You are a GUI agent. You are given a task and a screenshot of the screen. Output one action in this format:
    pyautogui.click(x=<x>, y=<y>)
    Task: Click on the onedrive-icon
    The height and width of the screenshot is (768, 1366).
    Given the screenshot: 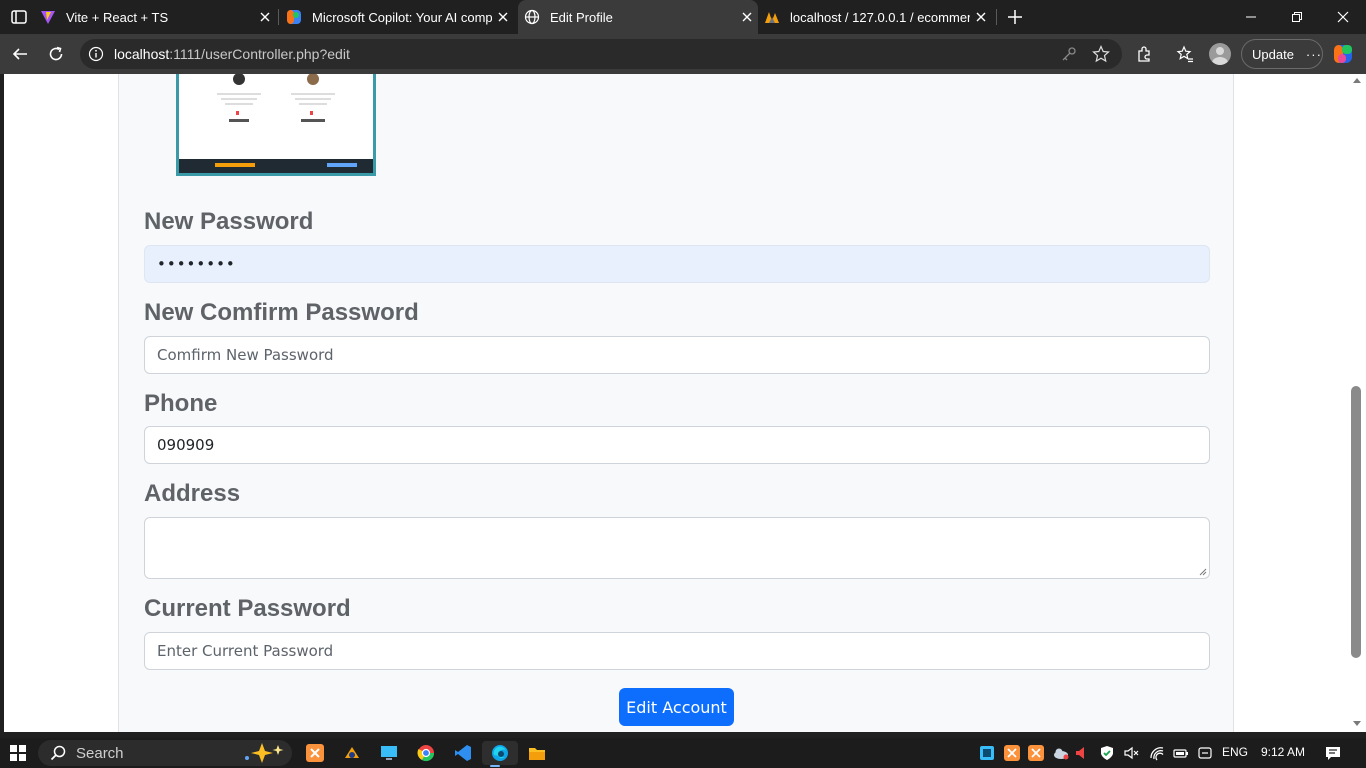 What is the action you would take?
    pyautogui.click(x=1060, y=753)
    